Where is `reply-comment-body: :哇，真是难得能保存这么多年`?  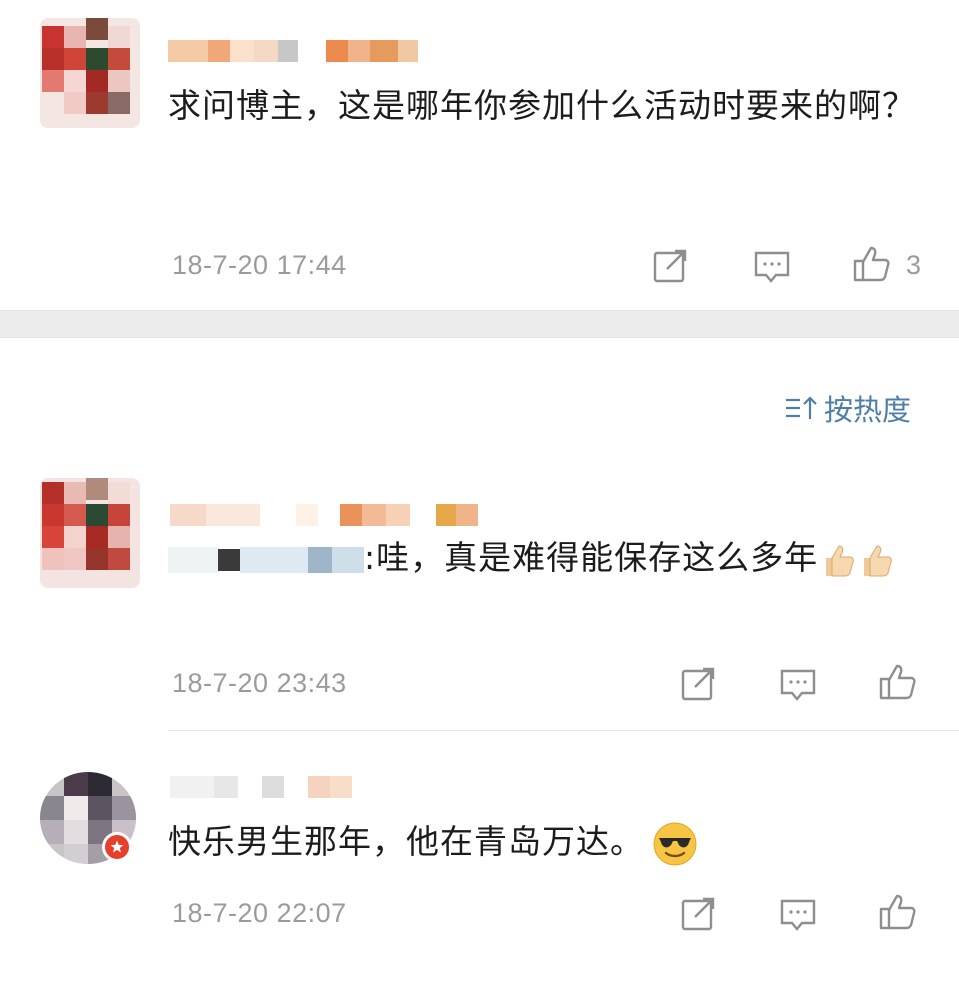 reply-comment-body: :哇，真是难得能保存这么多年 is located at coordinates (591, 557).